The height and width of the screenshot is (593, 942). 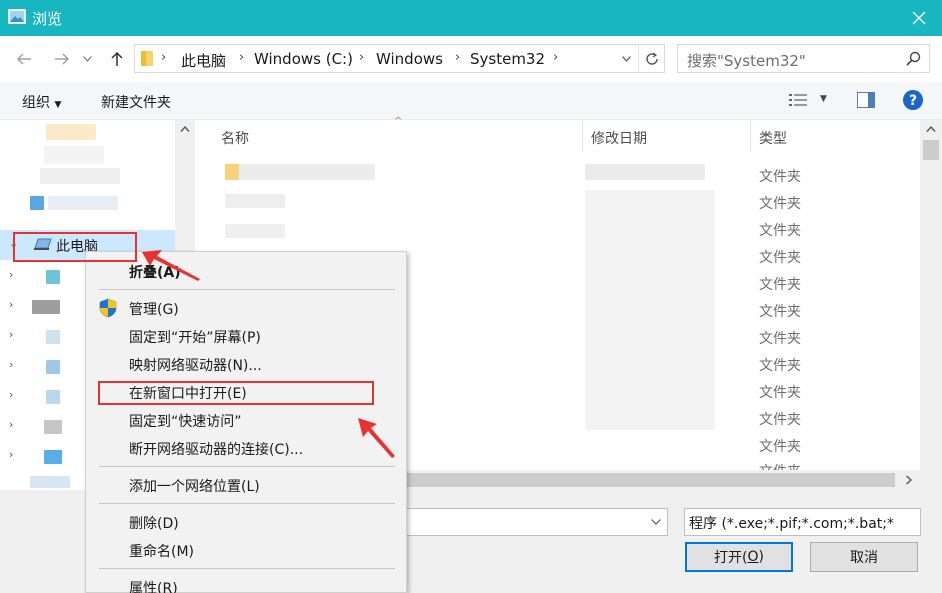 What do you see at coordinates (803, 58) in the screenshot?
I see `search-input: 搜索"System32"` at bounding box center [803, 58].